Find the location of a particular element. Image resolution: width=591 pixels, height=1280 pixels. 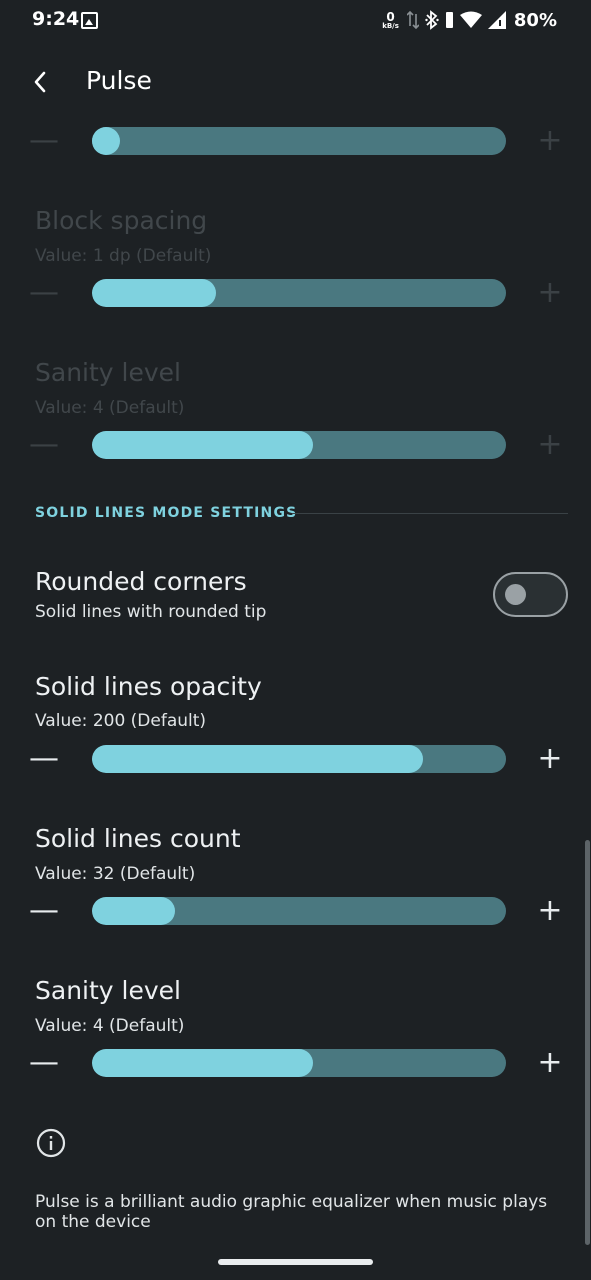

battery-percentage: 80% is located at coordinates (535, 20).